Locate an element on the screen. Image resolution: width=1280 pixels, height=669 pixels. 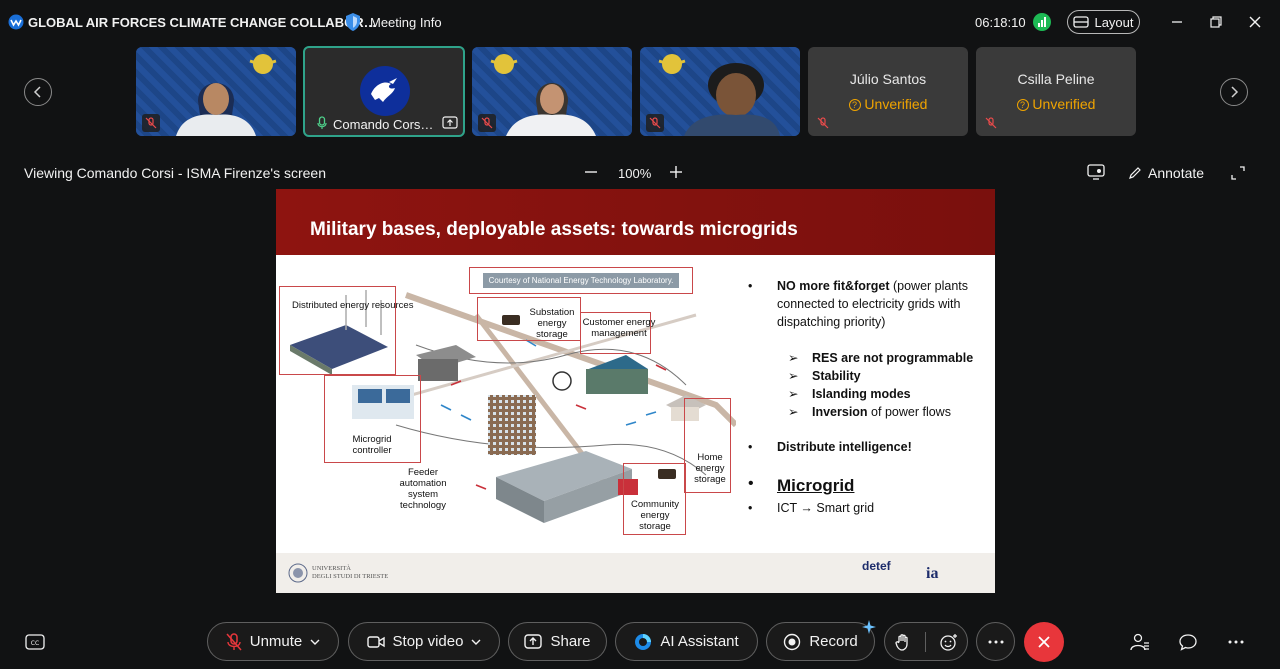
stop-video-button: Stop video is located at coordinates (424, 641).